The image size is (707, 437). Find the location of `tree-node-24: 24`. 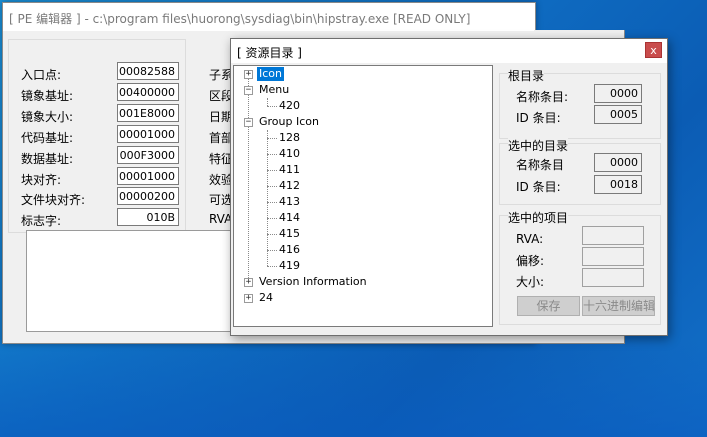

tree-node-24: 24 is located at coordinates (266, 298).